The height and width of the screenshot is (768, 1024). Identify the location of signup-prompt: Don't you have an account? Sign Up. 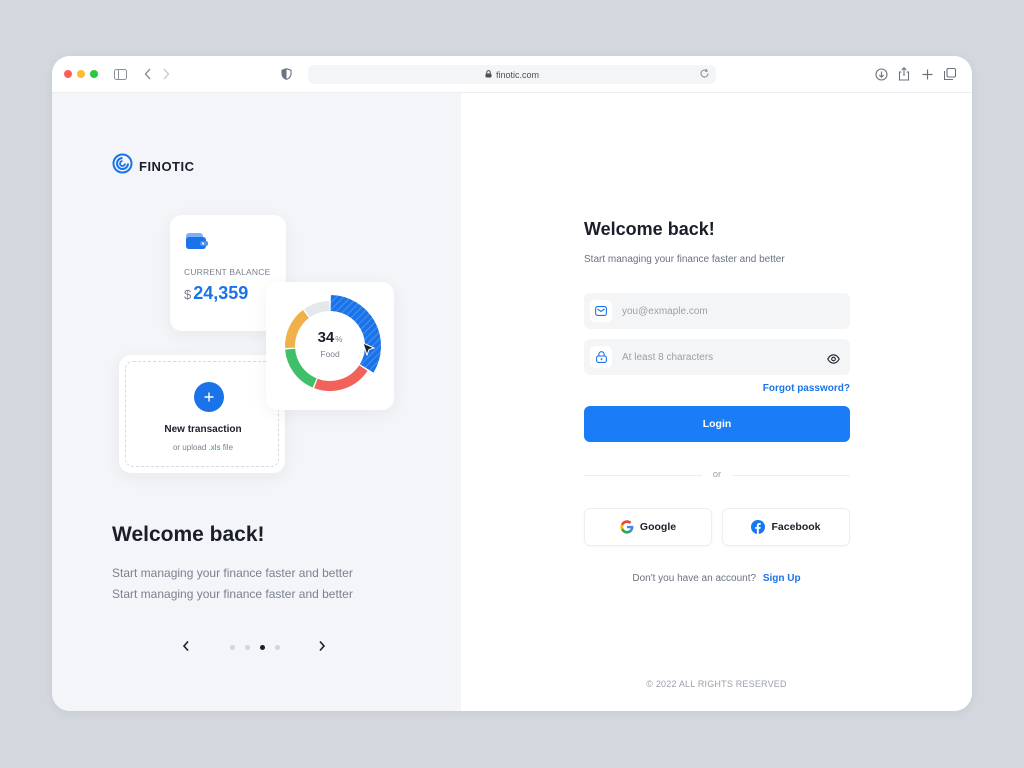
(716, 578).